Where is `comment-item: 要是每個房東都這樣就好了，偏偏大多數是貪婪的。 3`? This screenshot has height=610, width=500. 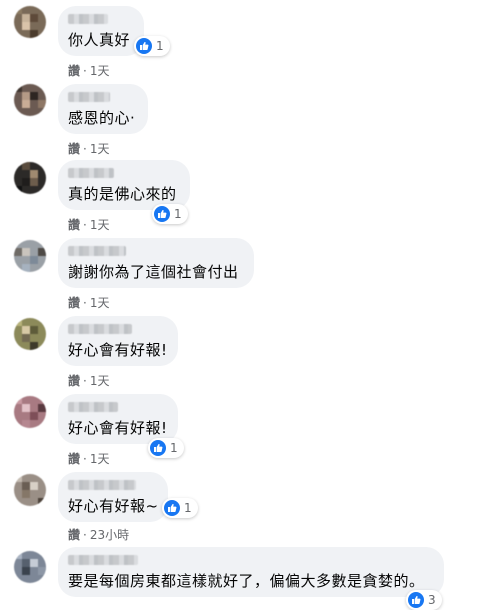
comment-item: 要是每個房東都這樣就好了，偏偏大多數是貪婪的。 3 is located at coordinates (250, 577).